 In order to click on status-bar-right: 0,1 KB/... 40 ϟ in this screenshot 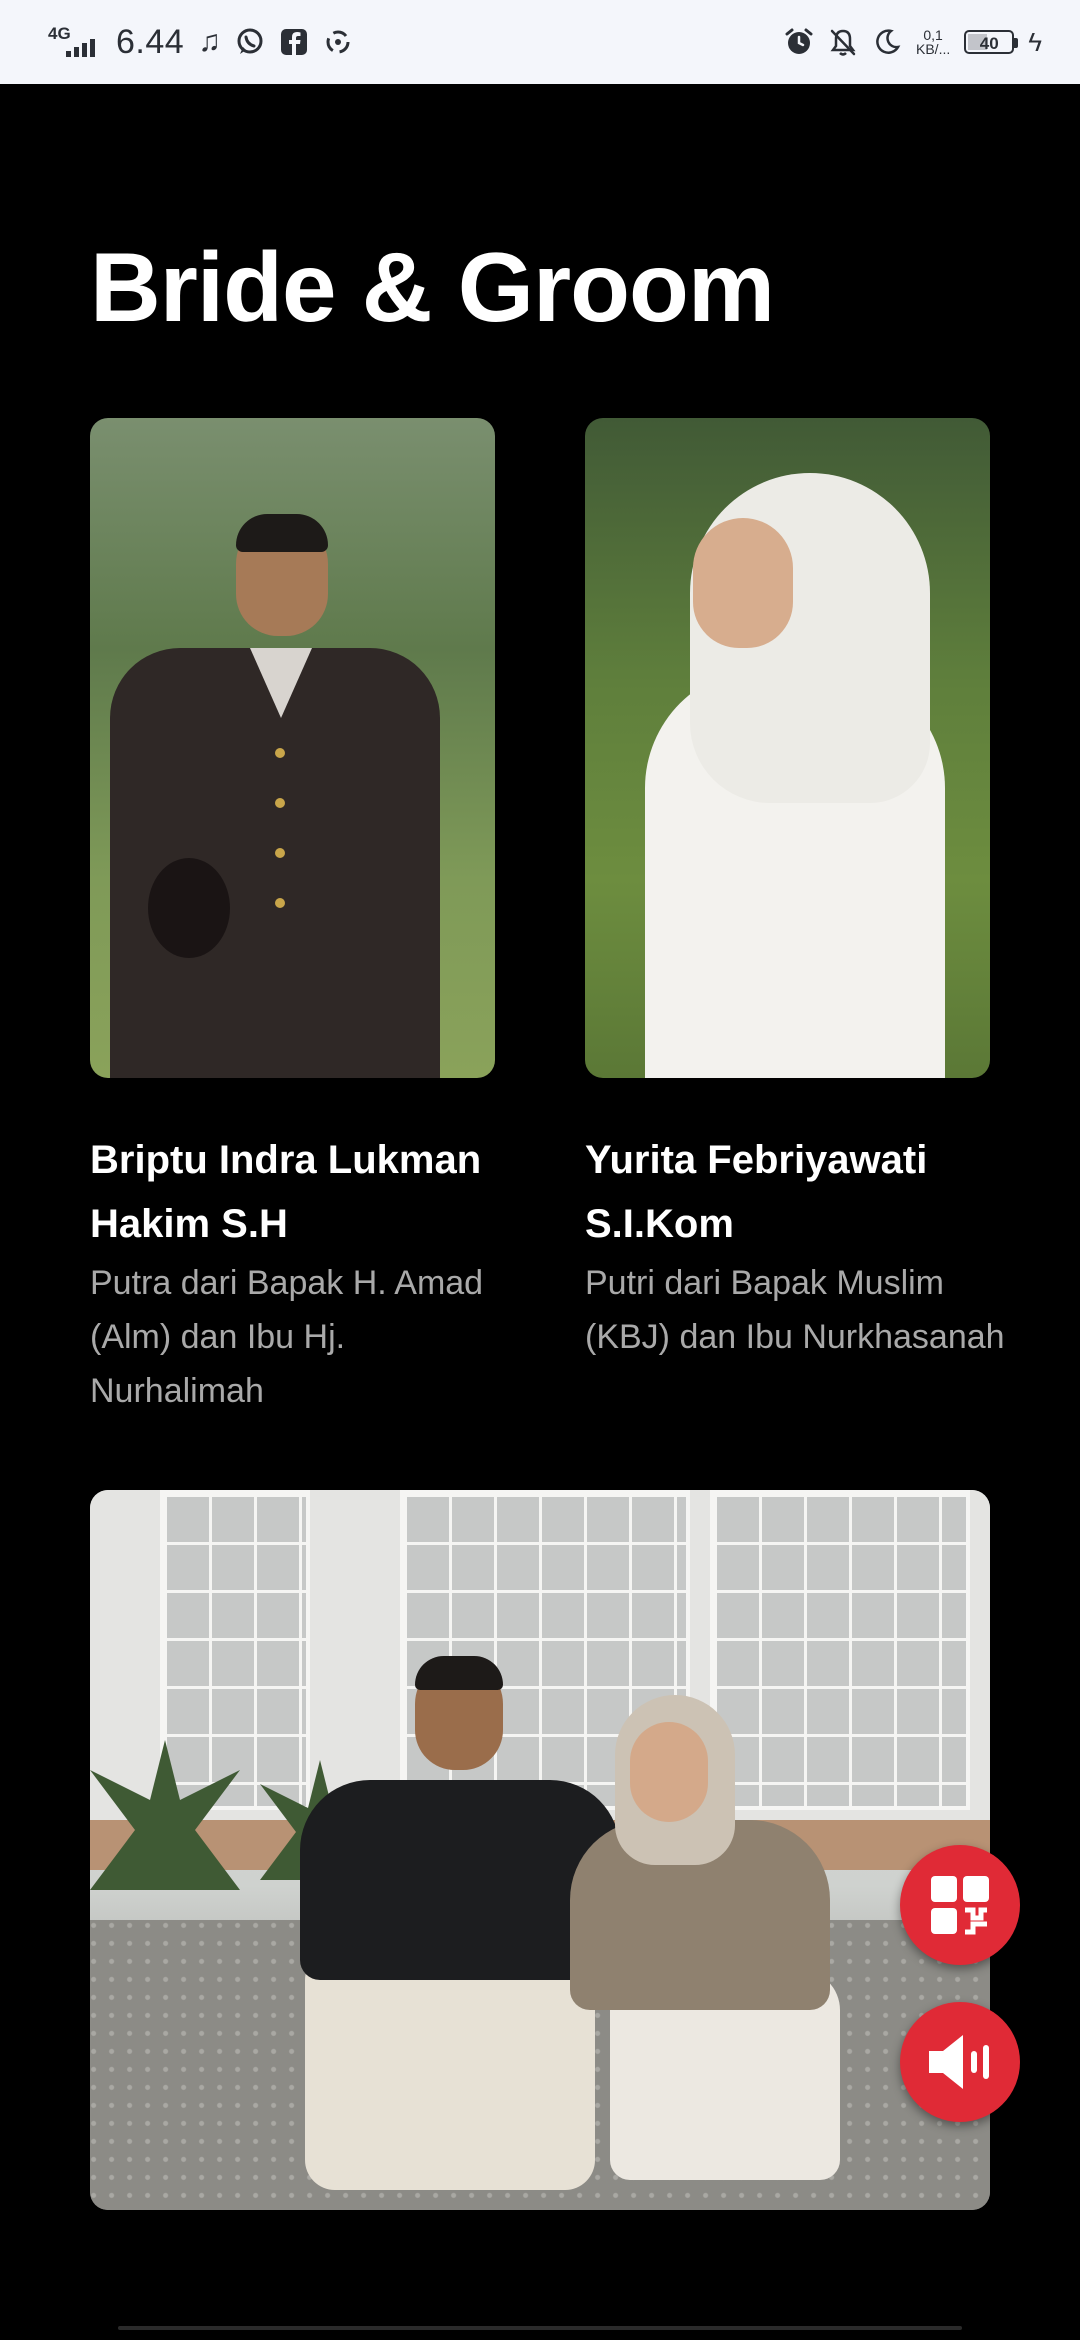, I will do `click(913, 42)`.